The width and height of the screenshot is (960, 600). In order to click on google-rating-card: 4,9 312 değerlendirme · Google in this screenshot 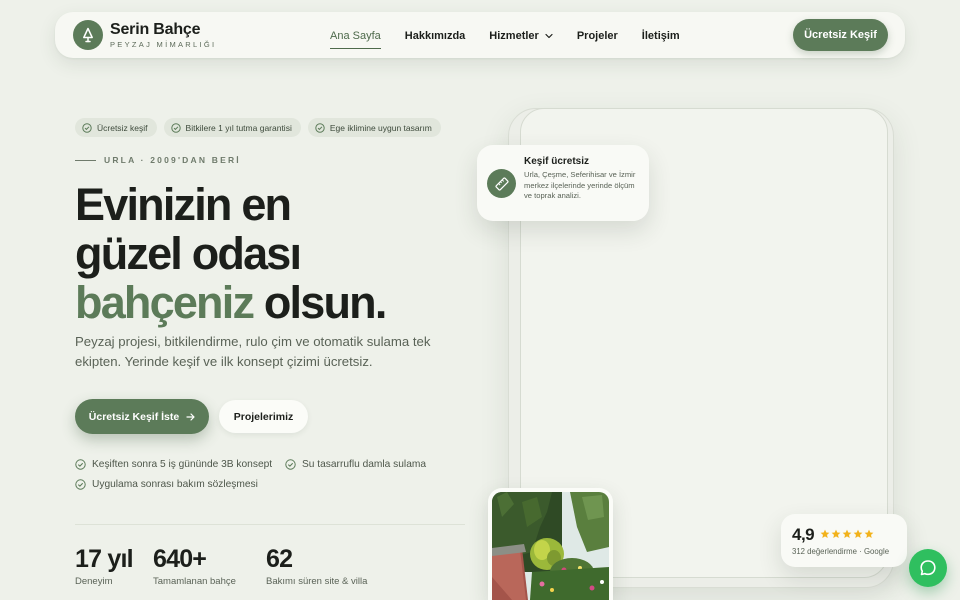, I will do `click(844, 540)`.